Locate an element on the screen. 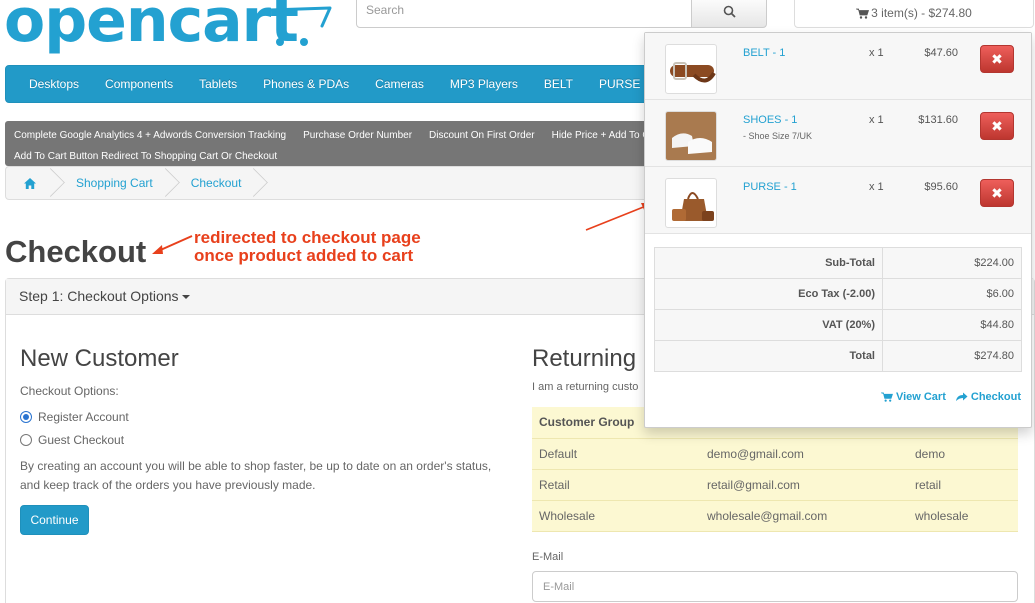  cart-links: View Cart Checkout is located at coordinates (951, 397).